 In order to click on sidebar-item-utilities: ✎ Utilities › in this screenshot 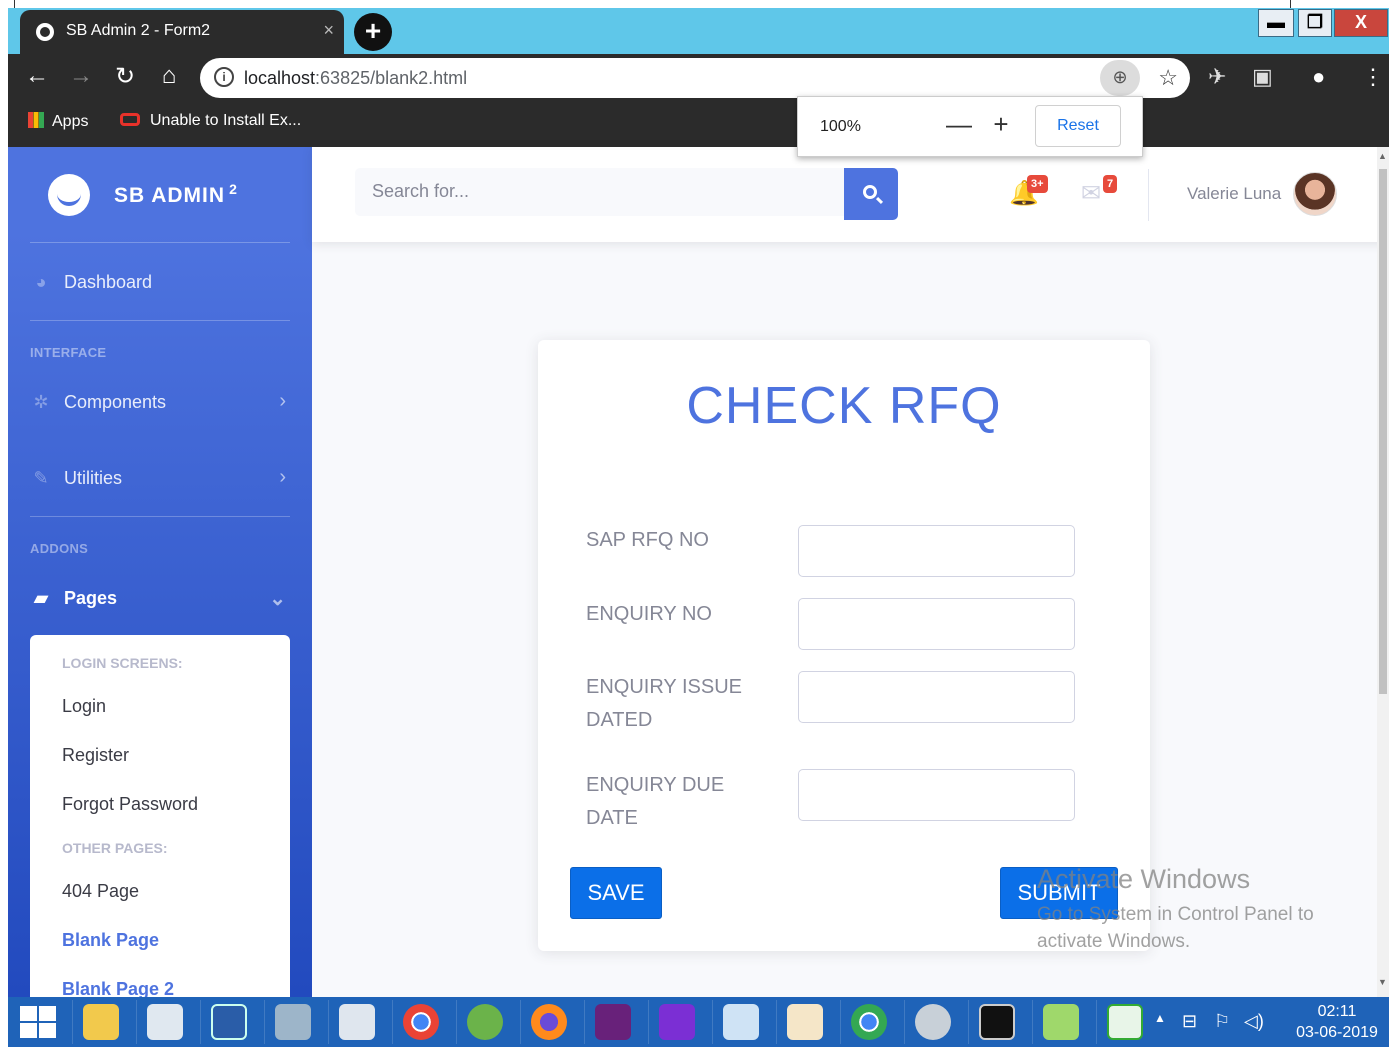, I will do `click(160, 484)`.